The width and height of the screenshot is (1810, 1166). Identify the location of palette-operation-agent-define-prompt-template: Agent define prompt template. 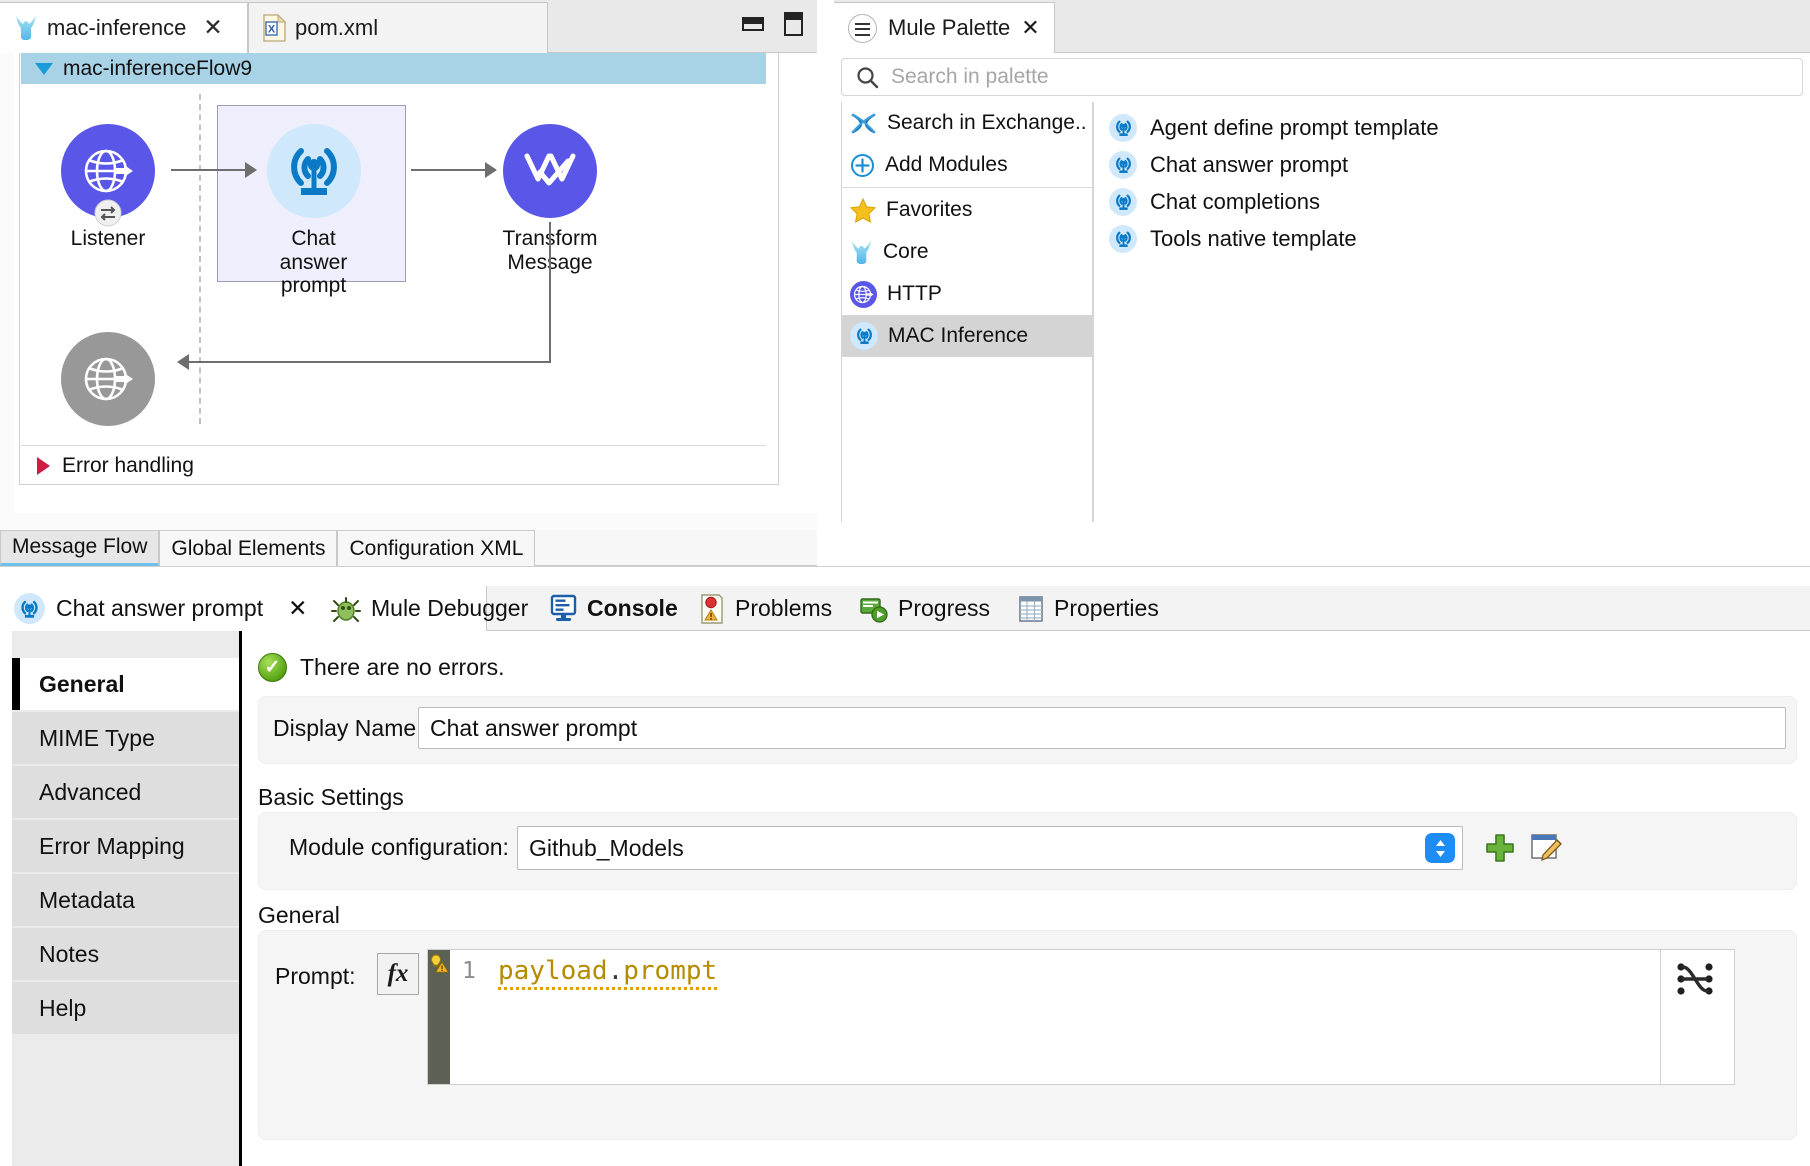
(1448, 127).